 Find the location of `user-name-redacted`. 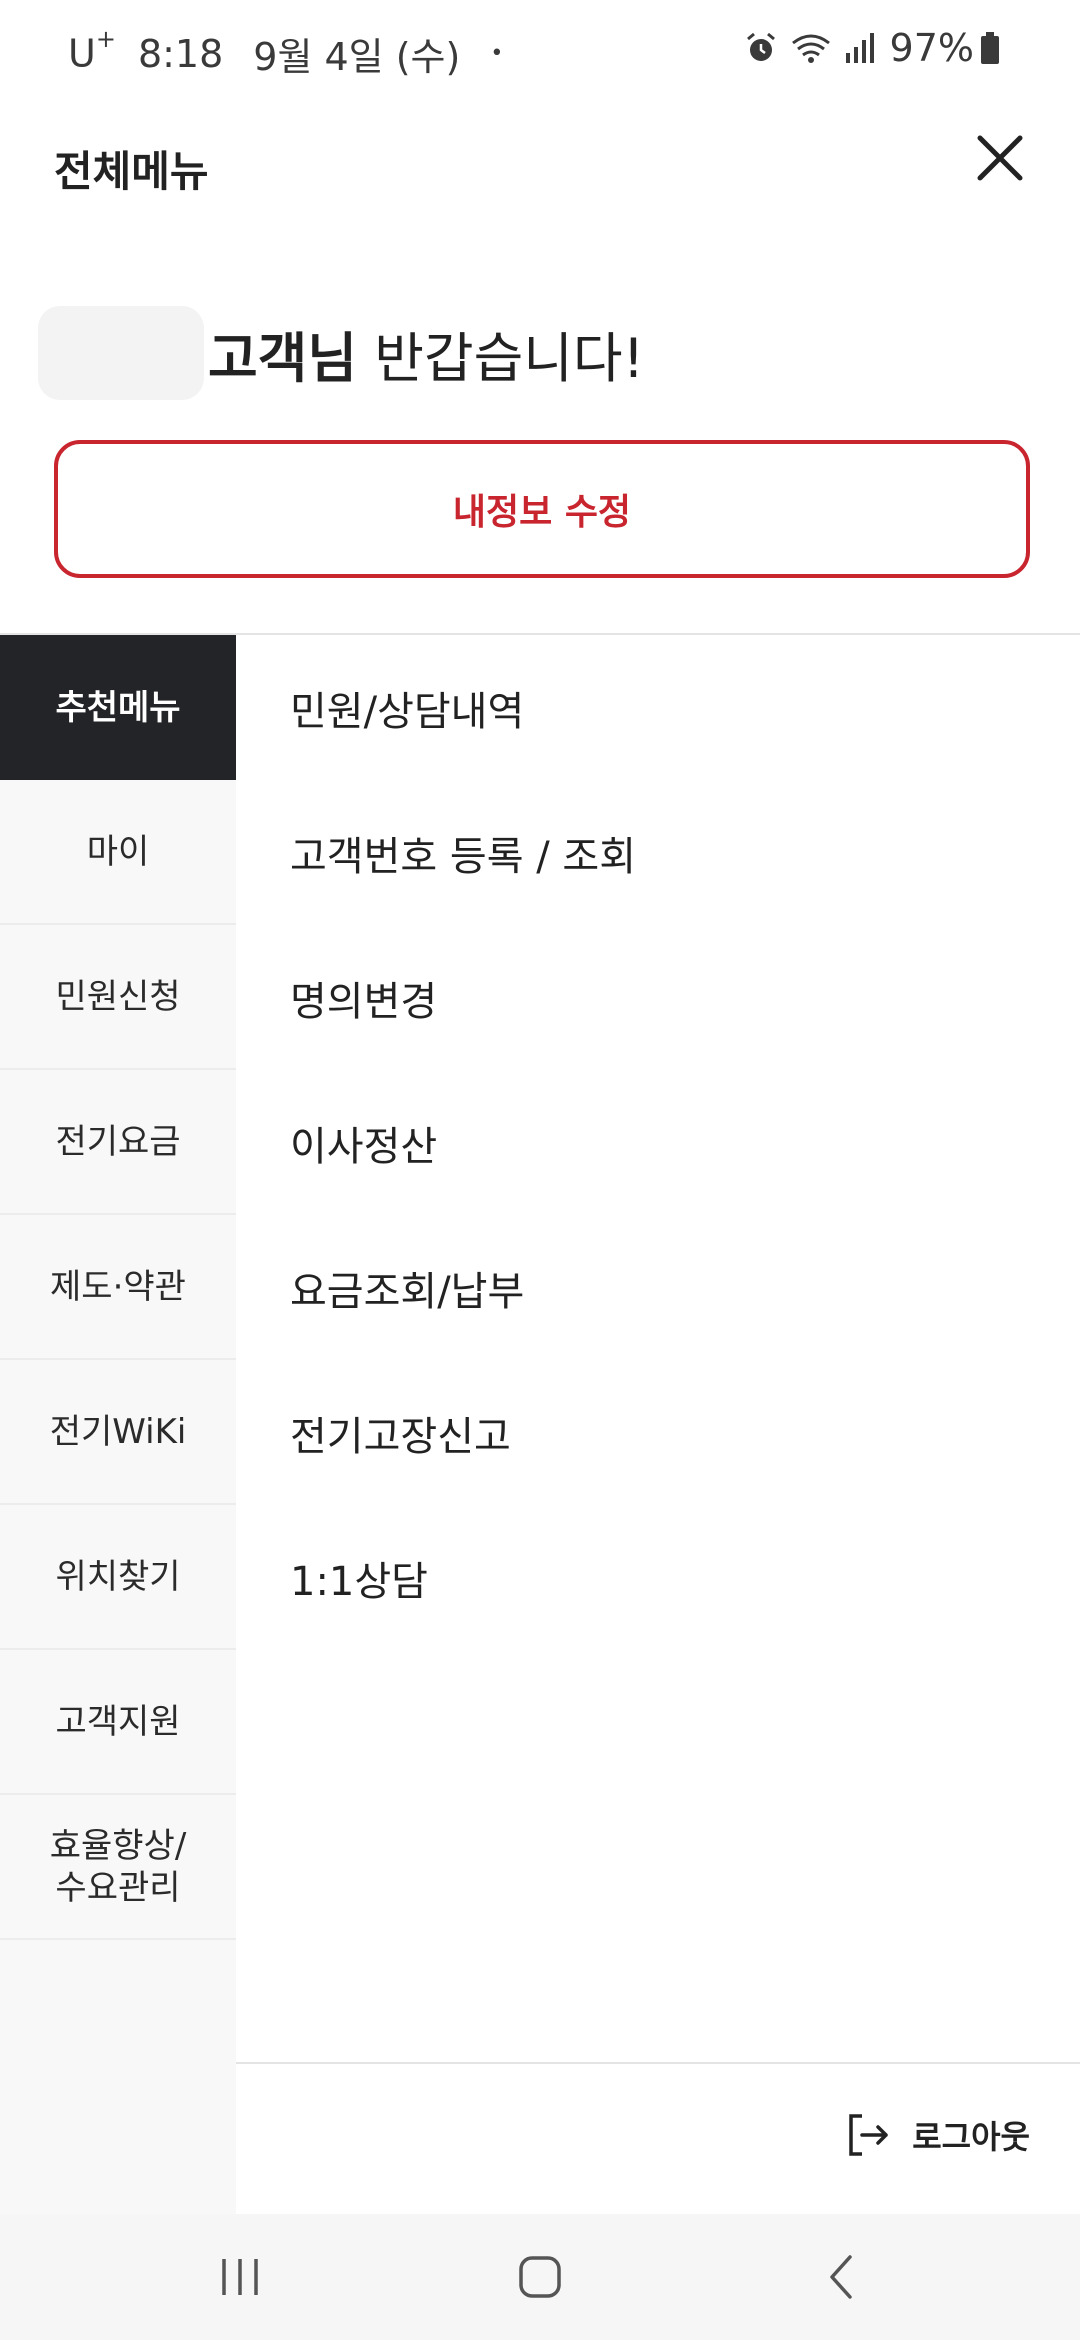

user-name-redacted is located at coordinates (121, 353).